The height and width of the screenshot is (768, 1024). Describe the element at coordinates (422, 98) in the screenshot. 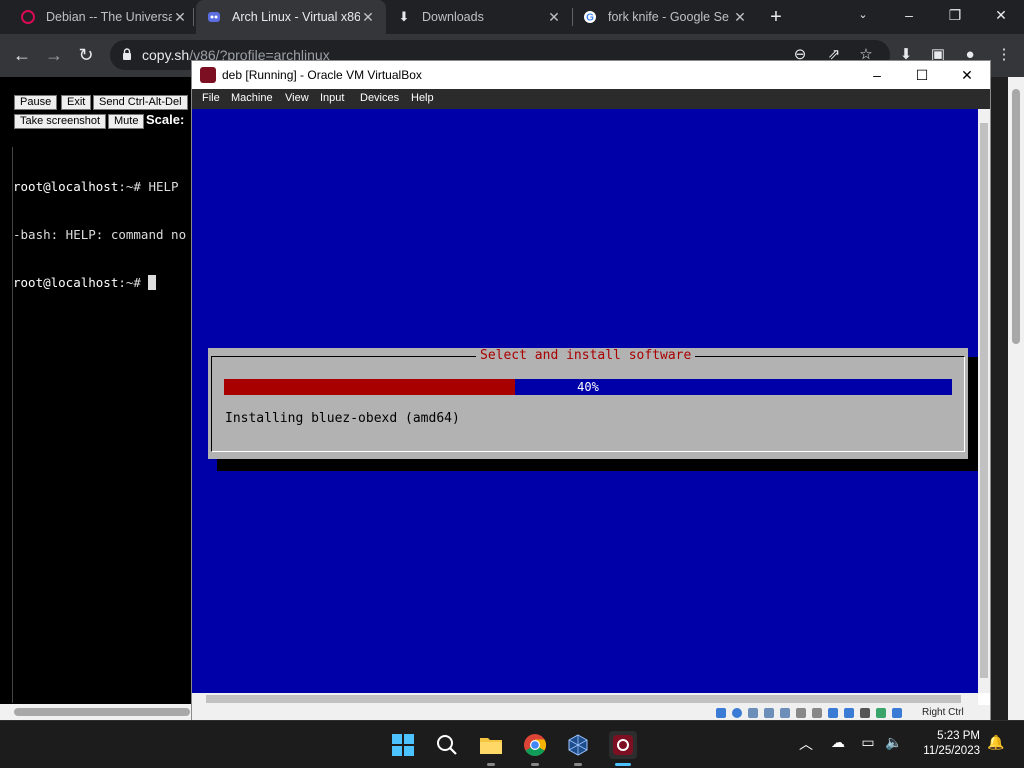

I see `menu-help: Help` at that location.